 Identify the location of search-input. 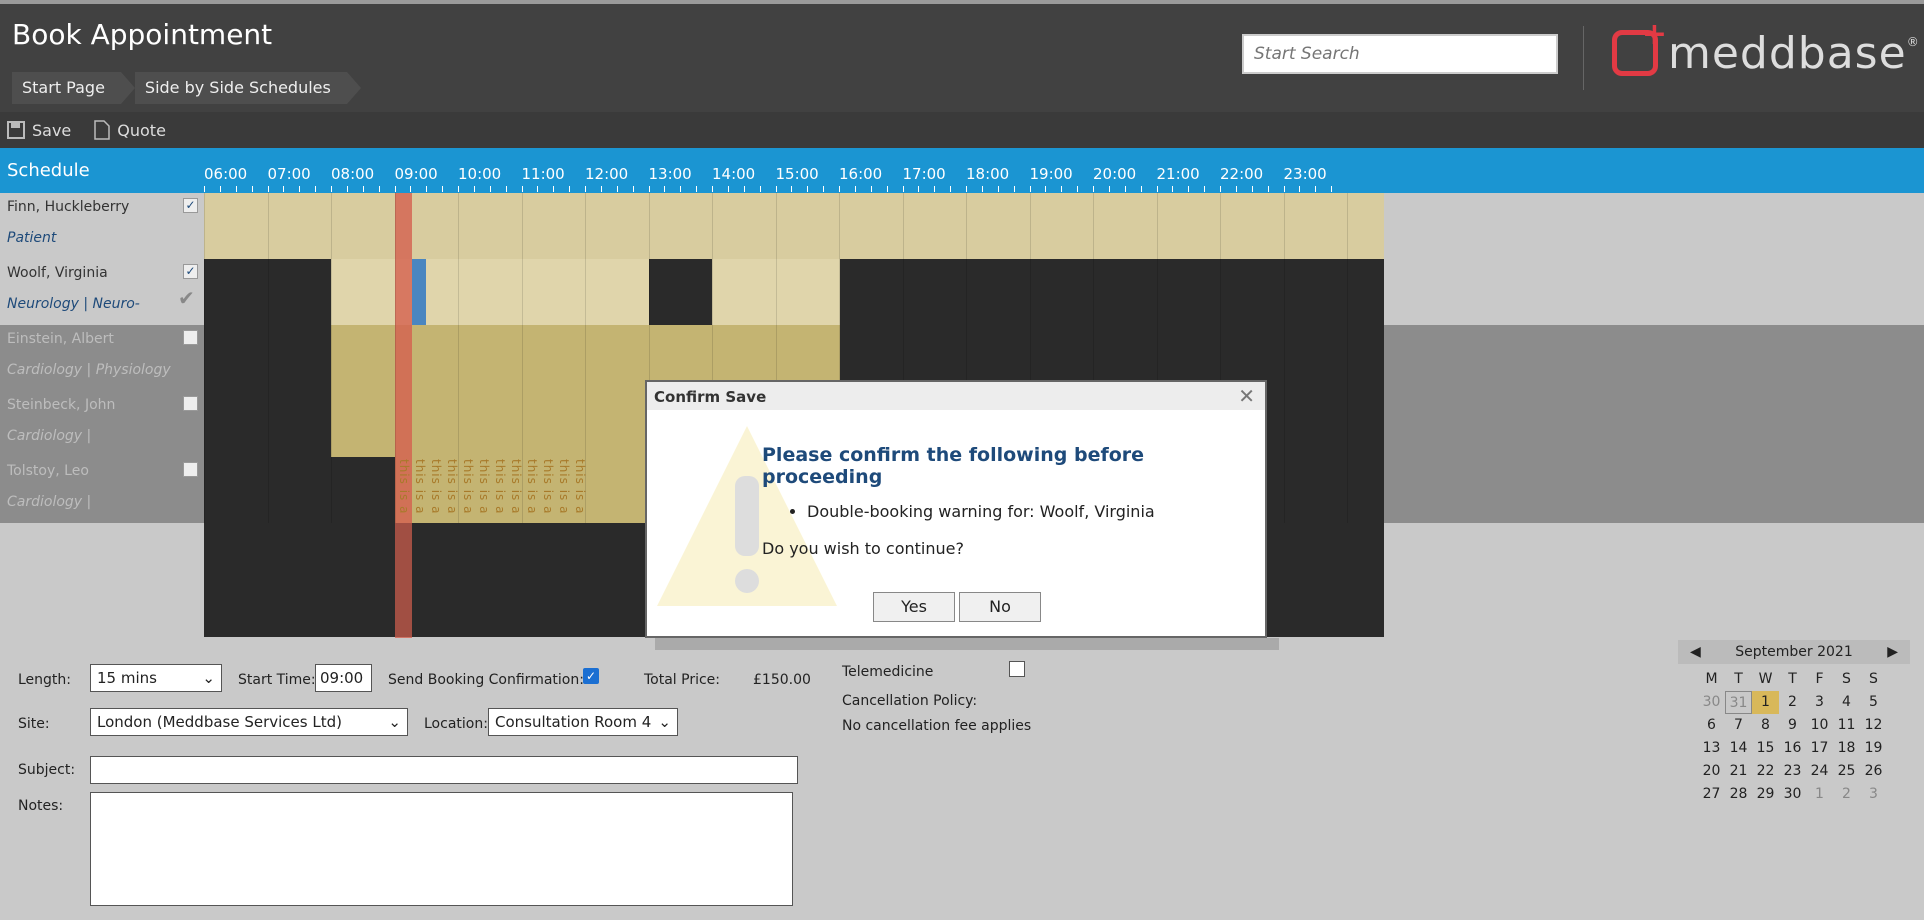
(1400, 54).